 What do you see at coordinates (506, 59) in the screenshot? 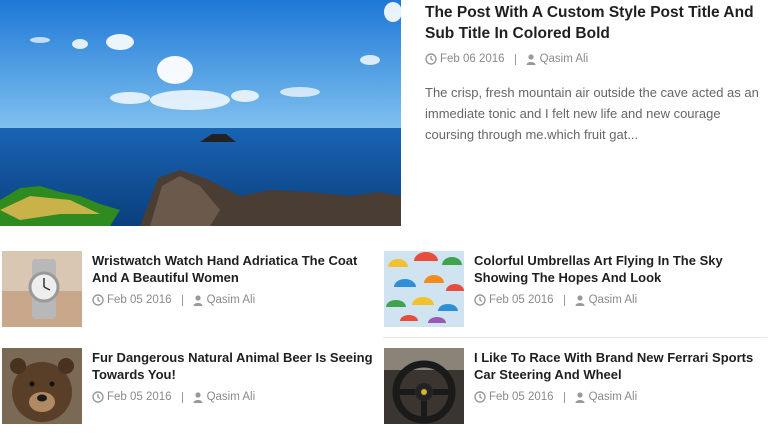
I see `featured-post-meta: Feb 06 2016 Qasim Ali` at bounding box center [506, 59].